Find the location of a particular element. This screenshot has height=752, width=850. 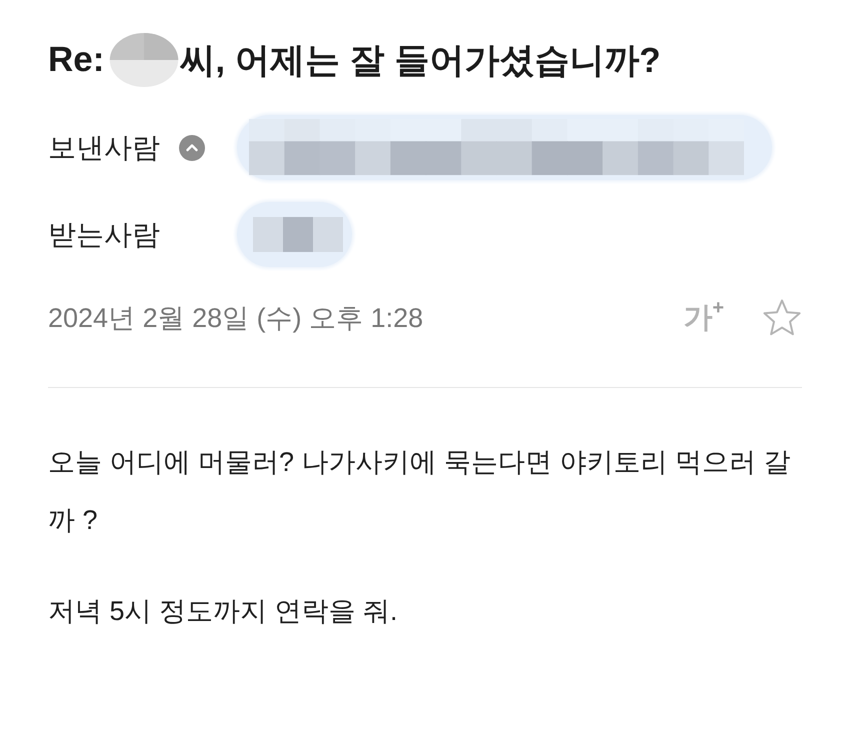

star-icon is located at coordinates (782, 318).